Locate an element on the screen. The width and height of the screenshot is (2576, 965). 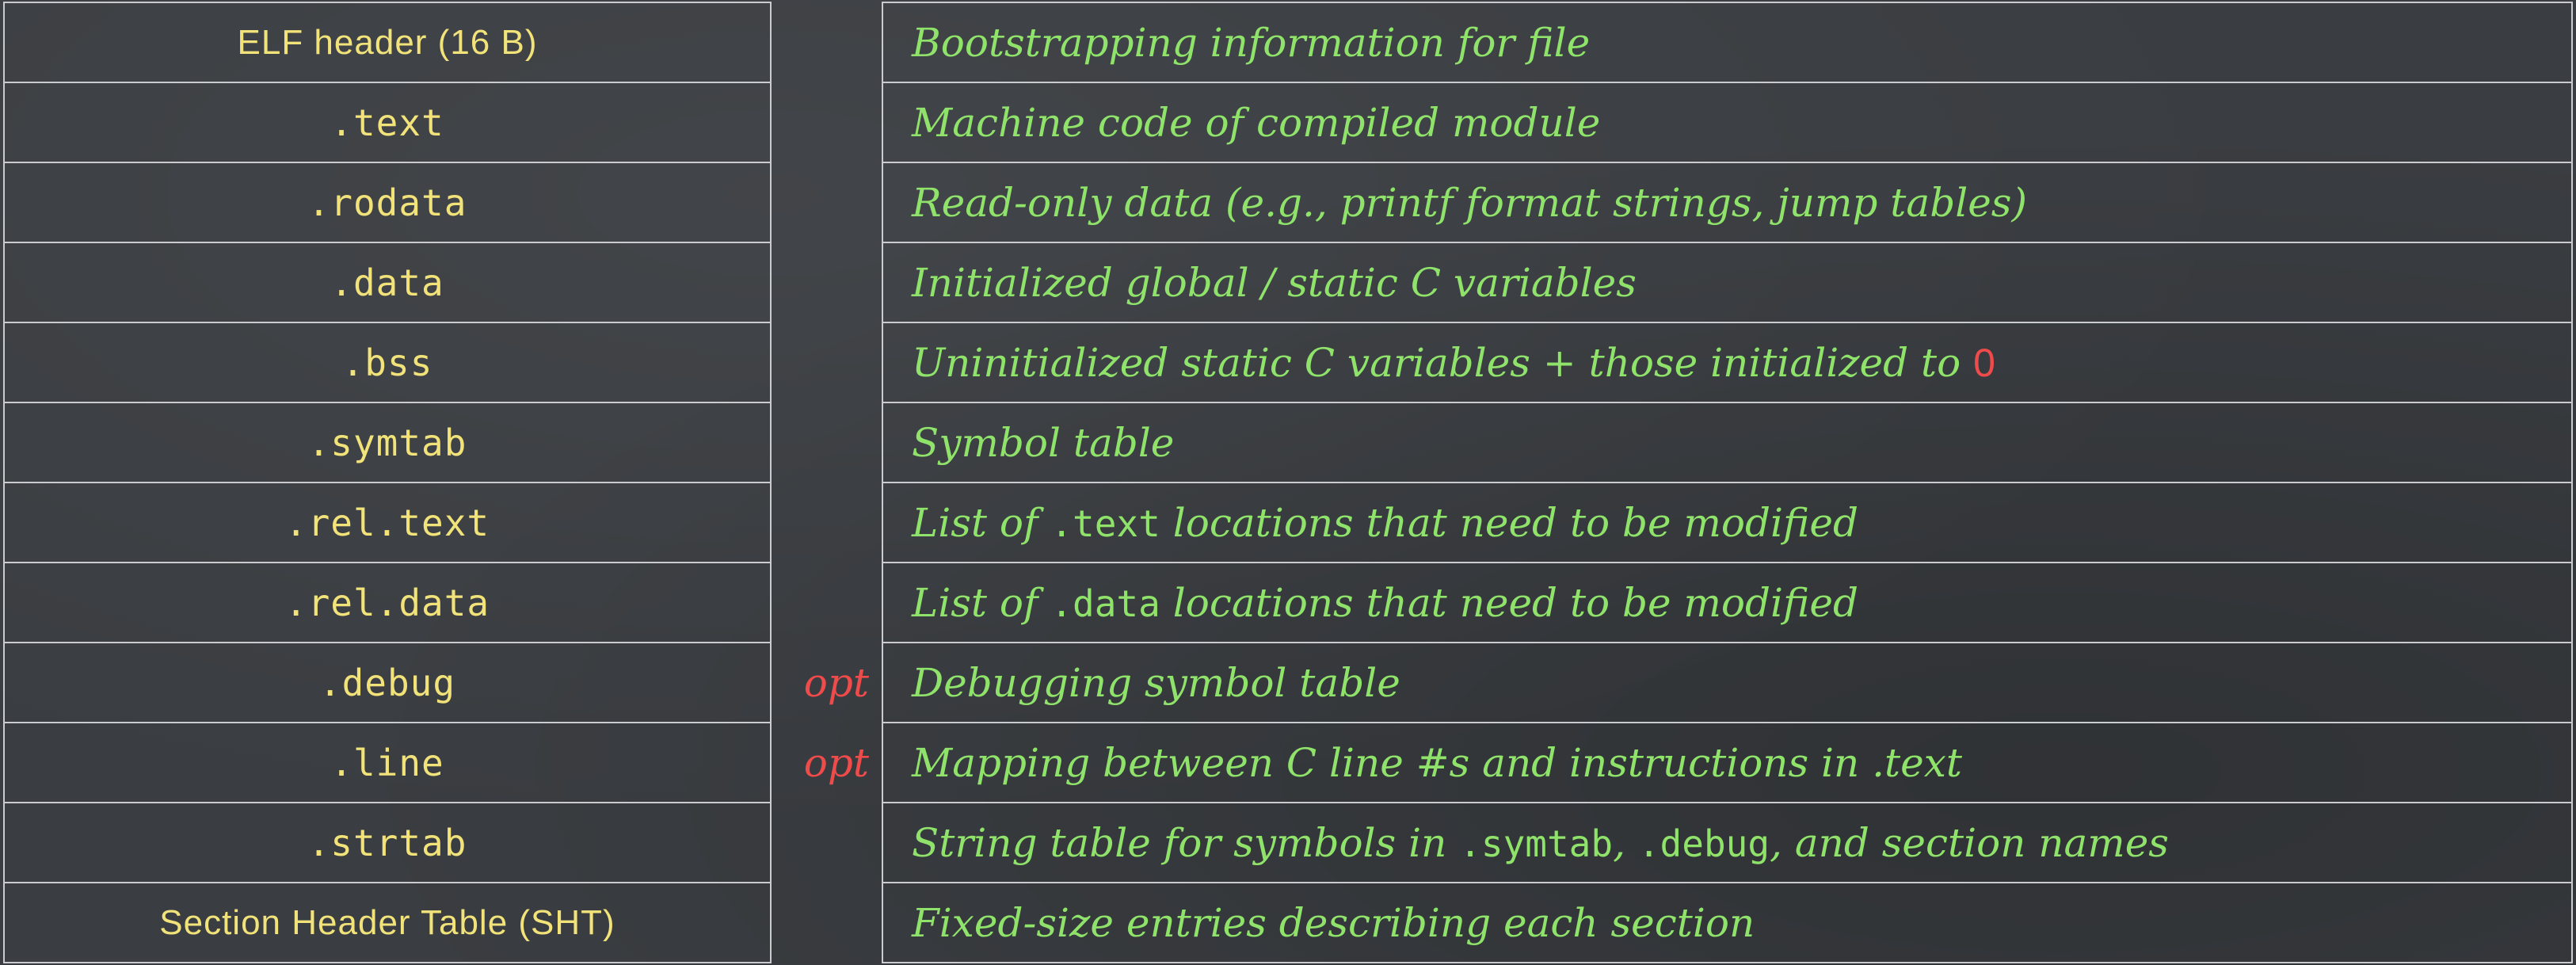
section-ref: .debug is located at coordinates (1703, 843).